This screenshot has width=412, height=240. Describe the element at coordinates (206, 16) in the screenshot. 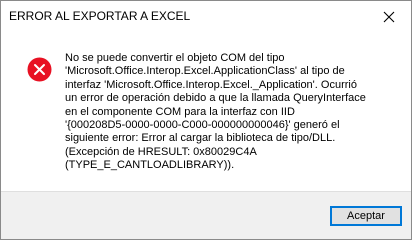

I see `title-bar: ERROR AL EXPORTAR A EXCEL` at that location.